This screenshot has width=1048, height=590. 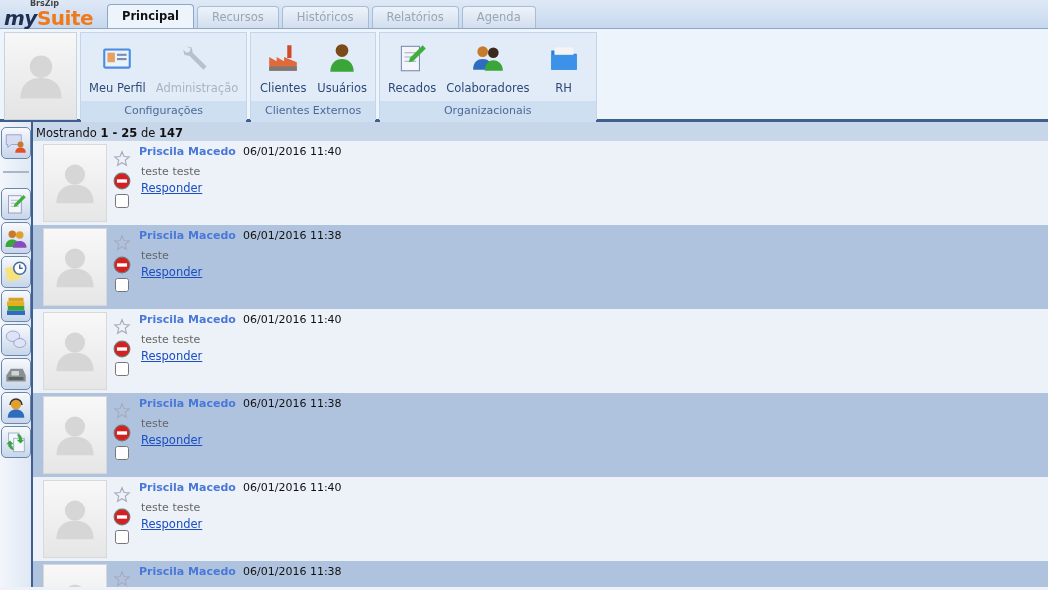 I want to click on ribbon-button: Meu Perfil, so click(x=117, y=69).